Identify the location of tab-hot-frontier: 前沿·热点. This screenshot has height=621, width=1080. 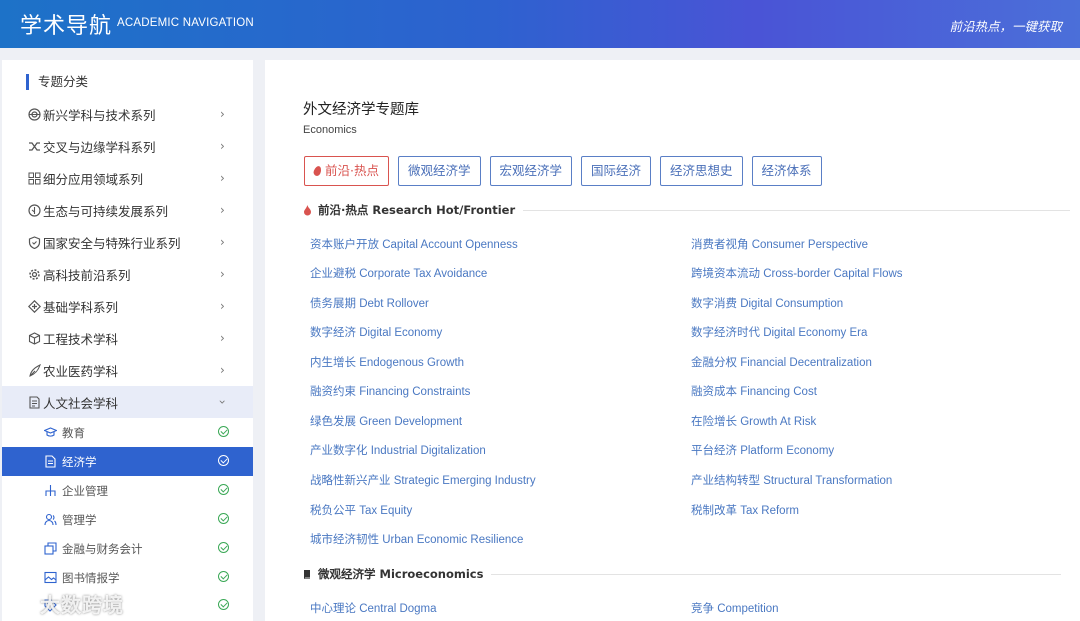
(346, 171).